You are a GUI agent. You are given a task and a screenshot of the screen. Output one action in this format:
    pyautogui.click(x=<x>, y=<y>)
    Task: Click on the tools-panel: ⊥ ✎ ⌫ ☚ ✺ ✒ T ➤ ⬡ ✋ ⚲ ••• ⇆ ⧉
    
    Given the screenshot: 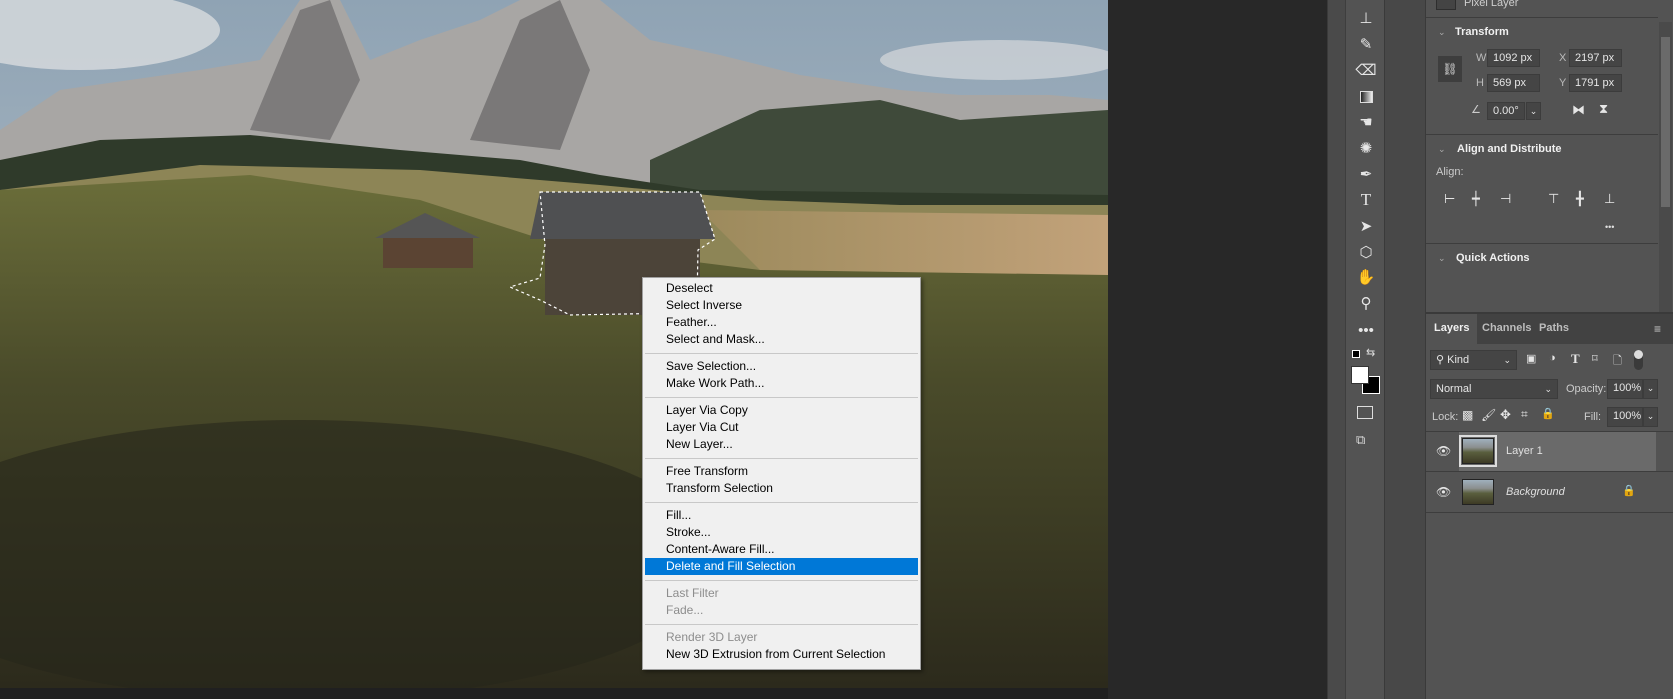 What is the action you would take?
    pyautogui.click(x=1356, y=349)
    